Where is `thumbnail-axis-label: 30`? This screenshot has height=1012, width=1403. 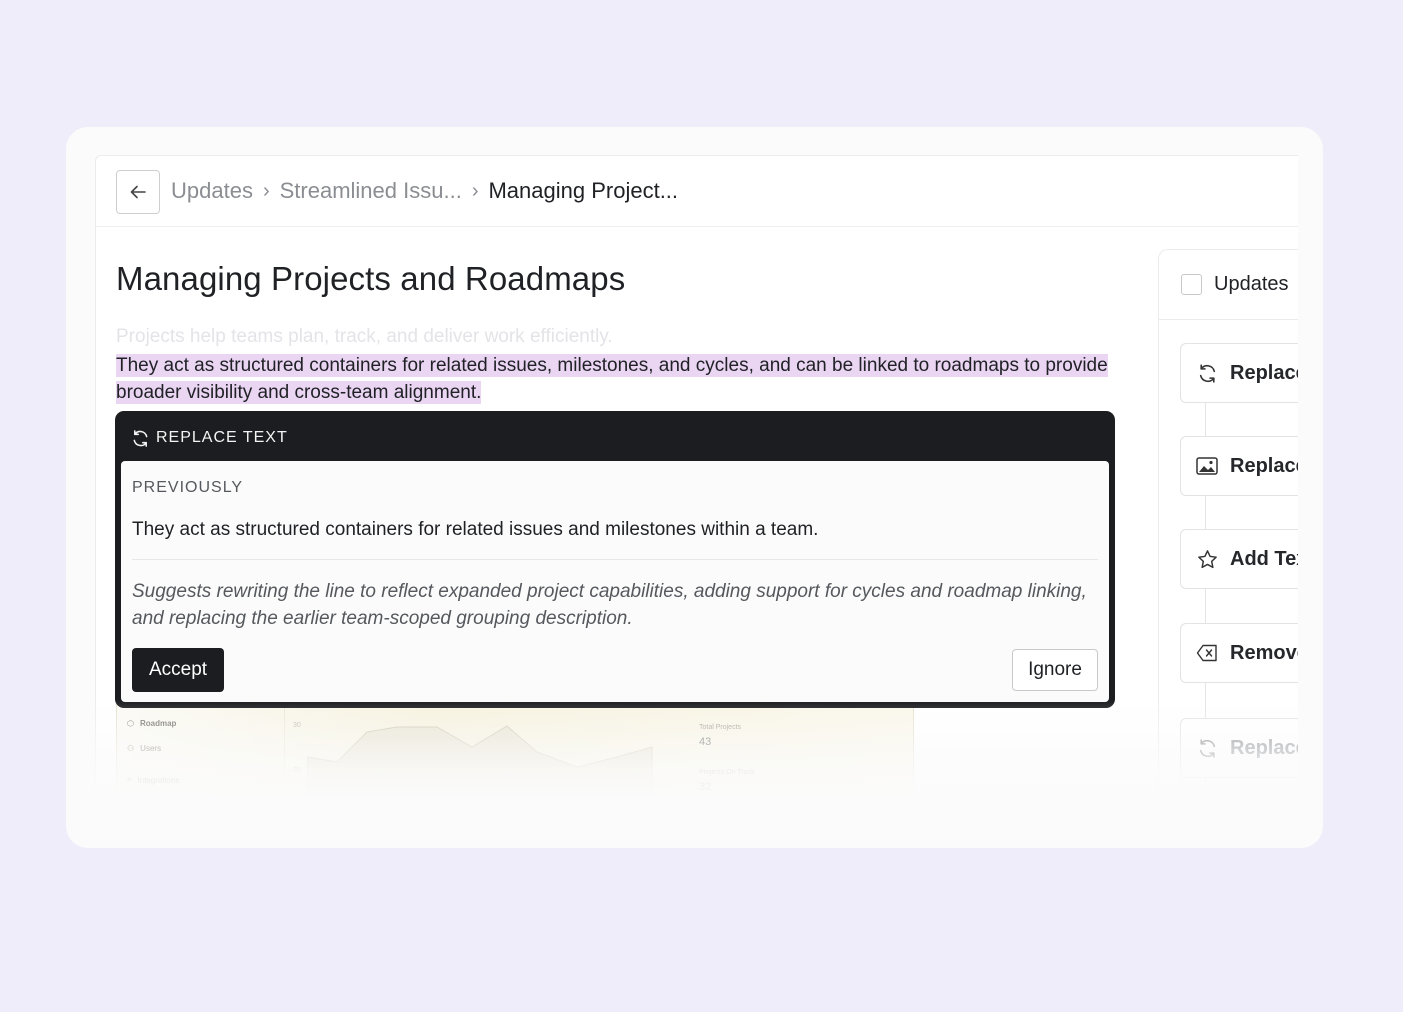
thumbnail-axis-label: 30 is located at coordinates (297, 725).